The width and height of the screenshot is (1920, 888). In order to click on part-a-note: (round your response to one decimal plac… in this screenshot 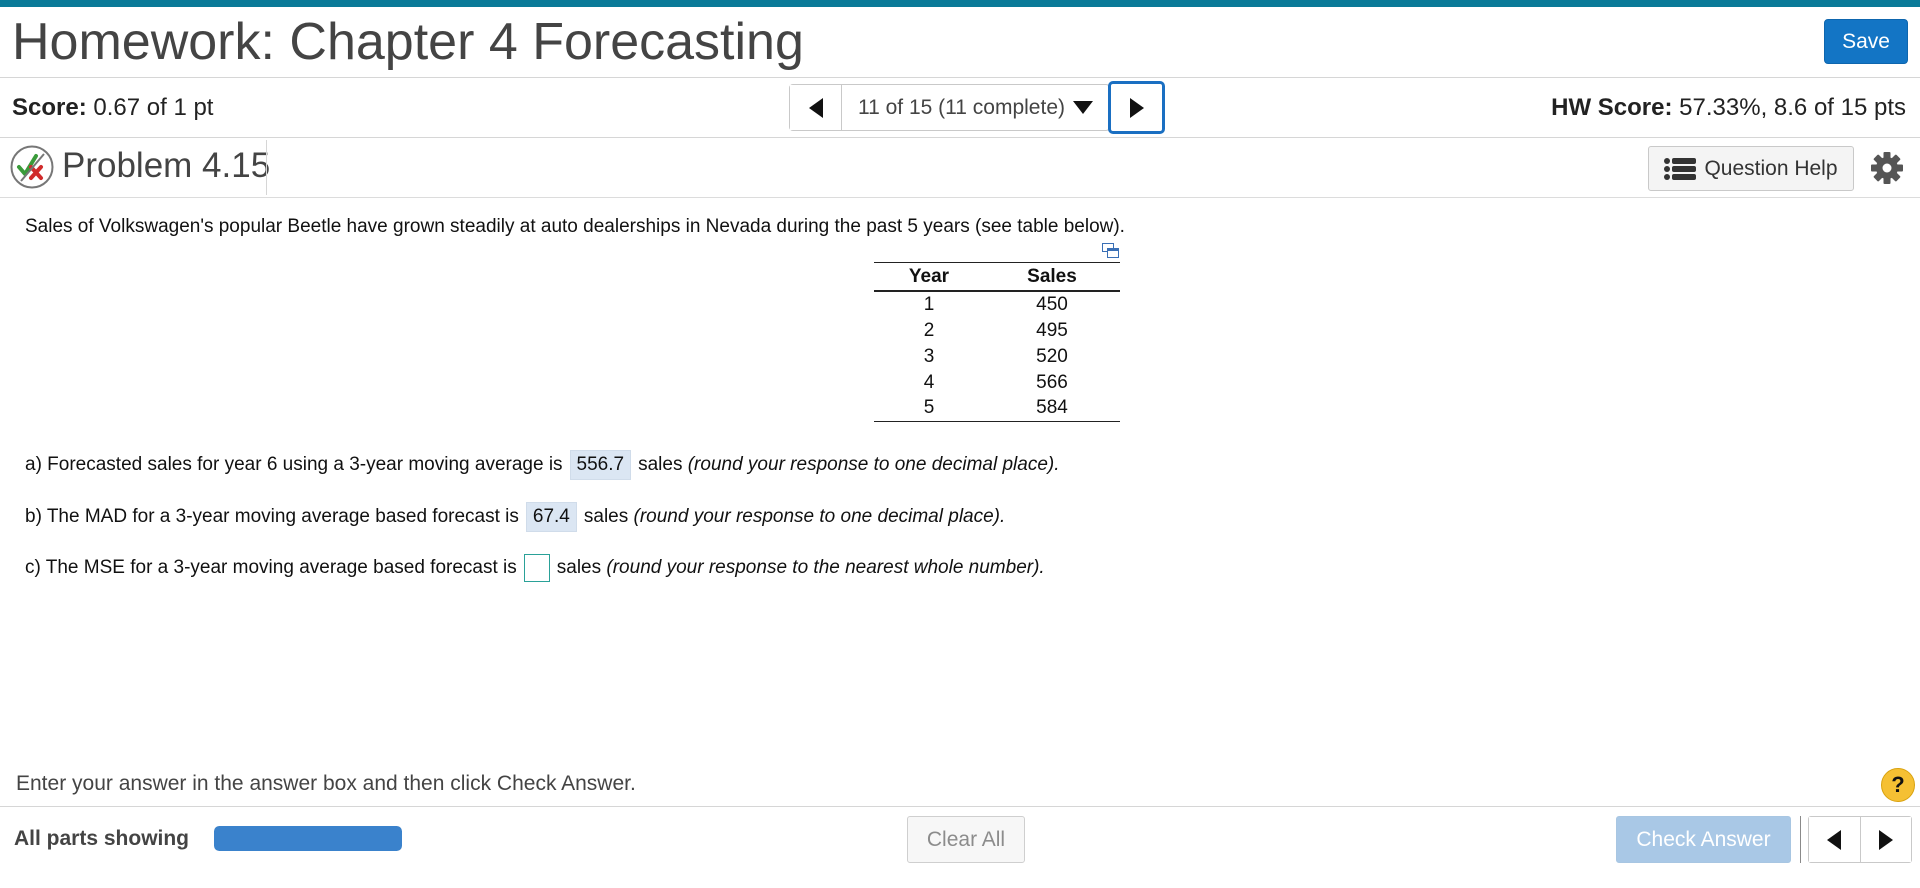, I will do `click(873, 464)`.